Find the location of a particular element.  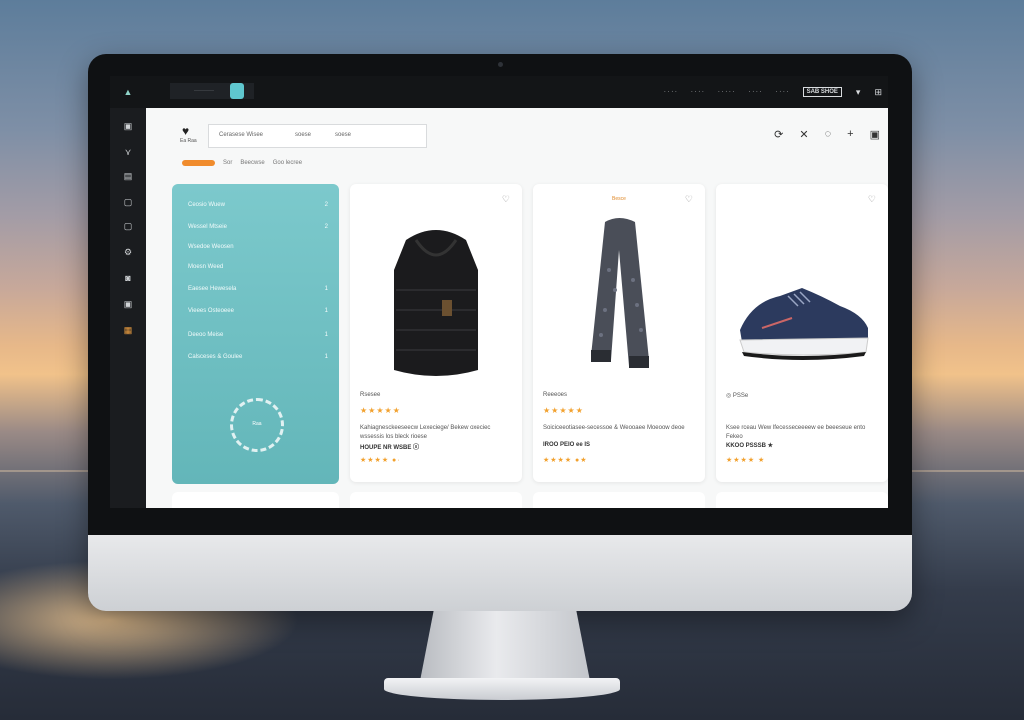

camera-dot is located at coordinates (500, 64).